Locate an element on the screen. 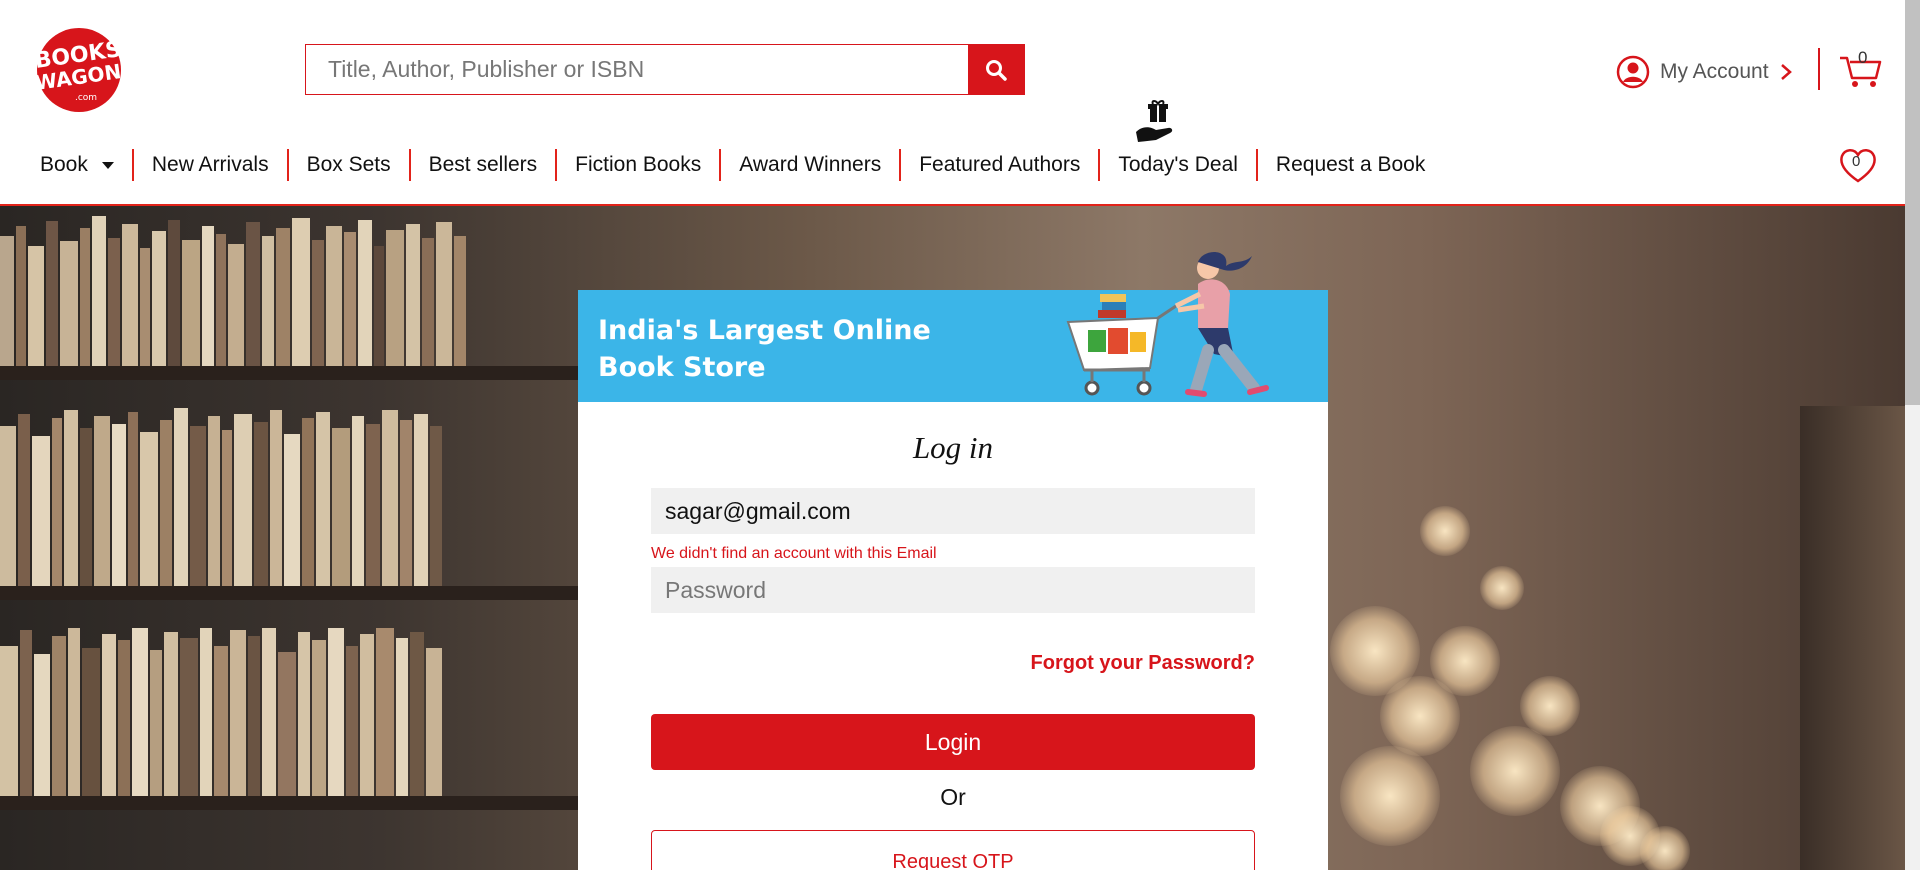 This screenshot has width=1920, height=870. banner-line-2: Book Store is located at coordinates (682, 367).